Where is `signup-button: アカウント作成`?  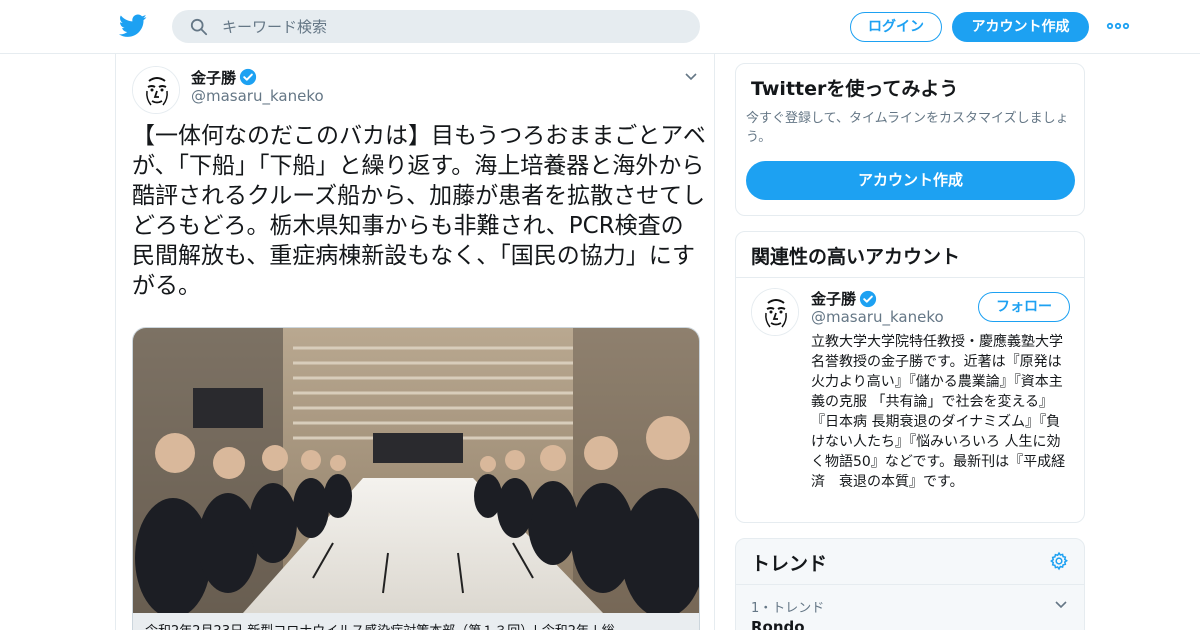 signup-button: アカウント作成 is located at coordinates (1020, 27).